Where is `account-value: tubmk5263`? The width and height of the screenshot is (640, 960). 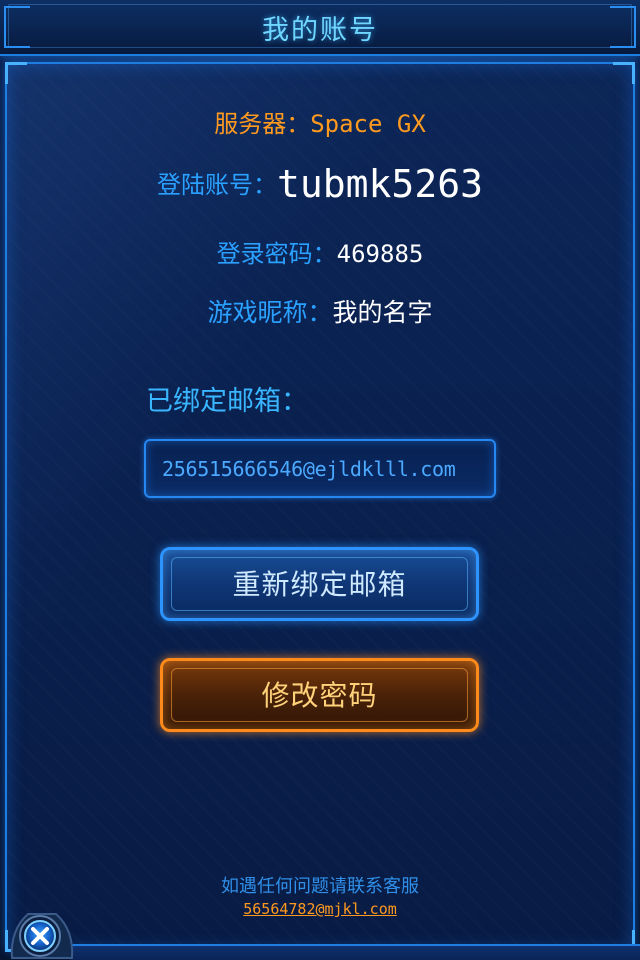 account-value: tubmk5263 is located at coordinates (380, 184).